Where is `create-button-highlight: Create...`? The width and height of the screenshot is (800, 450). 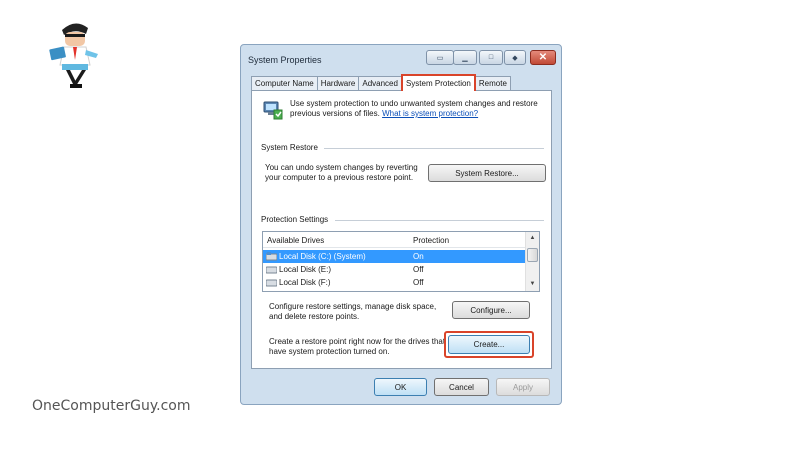 create-button-highlight: Create... is located at coordinates (489, 344).